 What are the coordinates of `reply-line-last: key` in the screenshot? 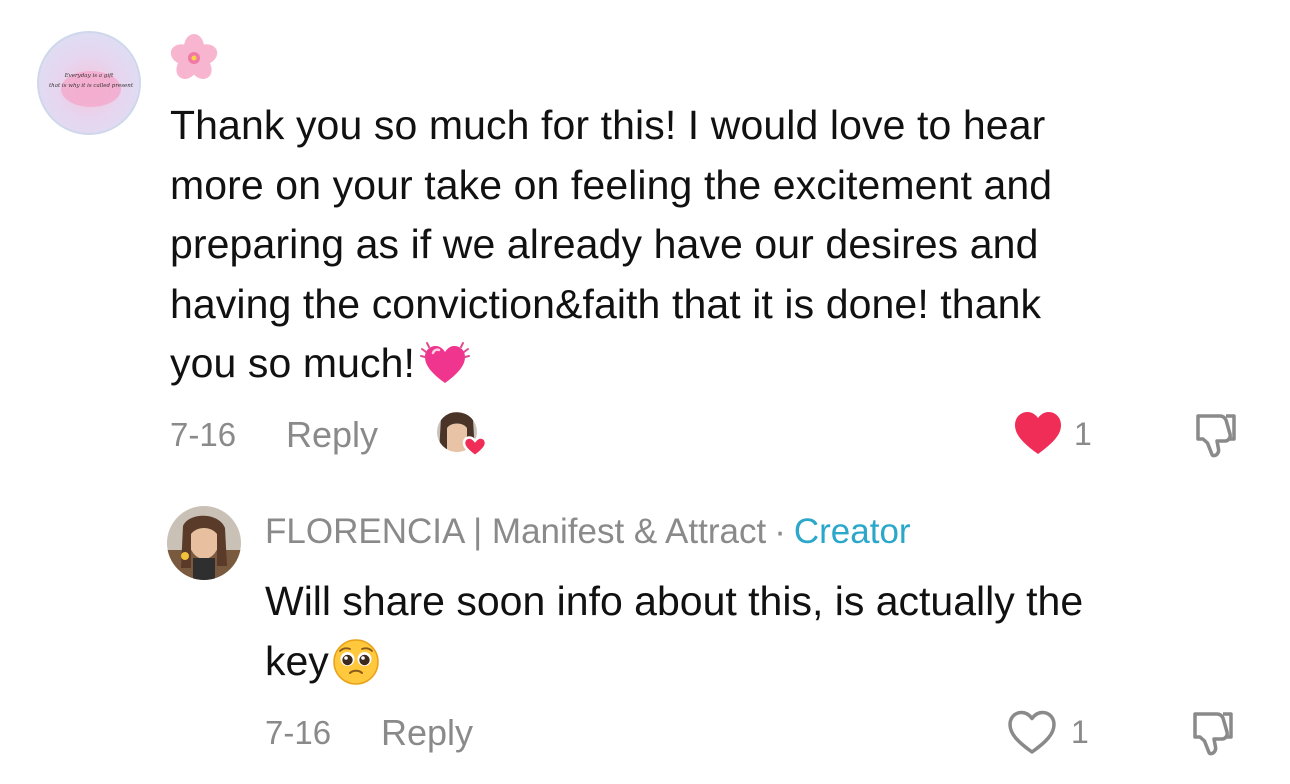 It's located at (760, 661).